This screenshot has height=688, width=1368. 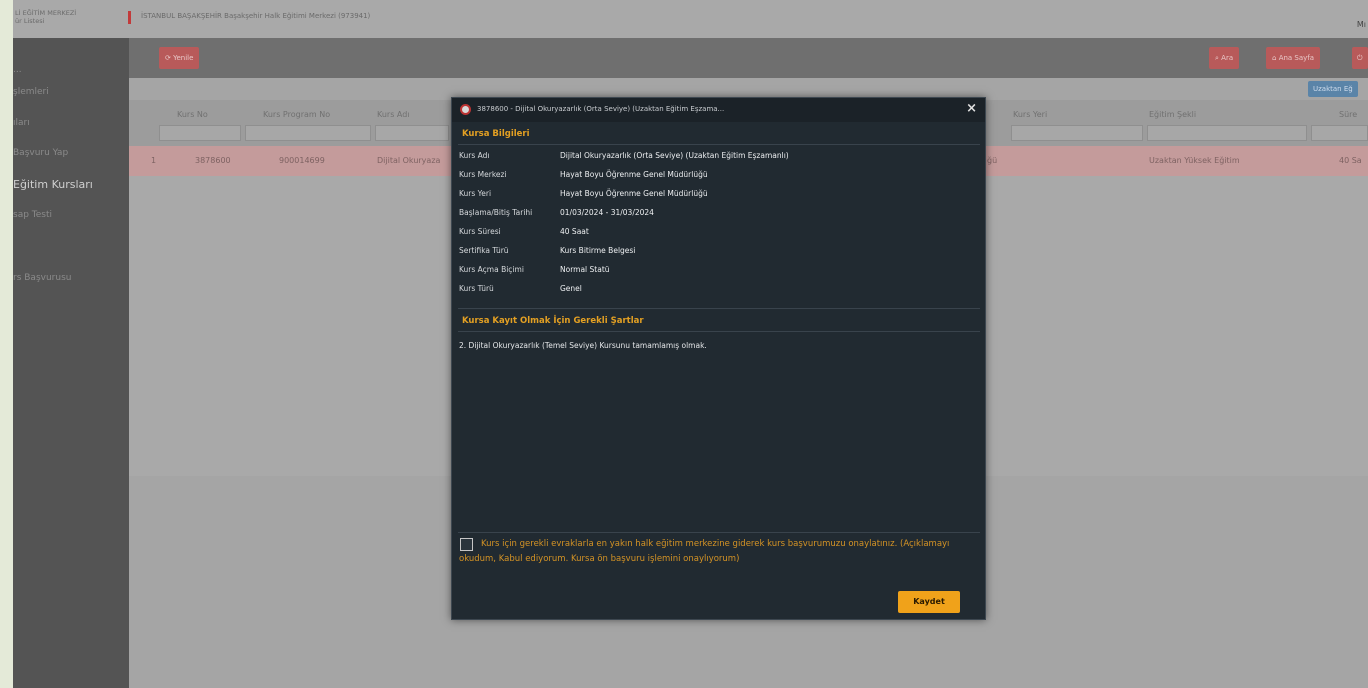 I want to click on row-index: 1, so click(x=154, y=160).